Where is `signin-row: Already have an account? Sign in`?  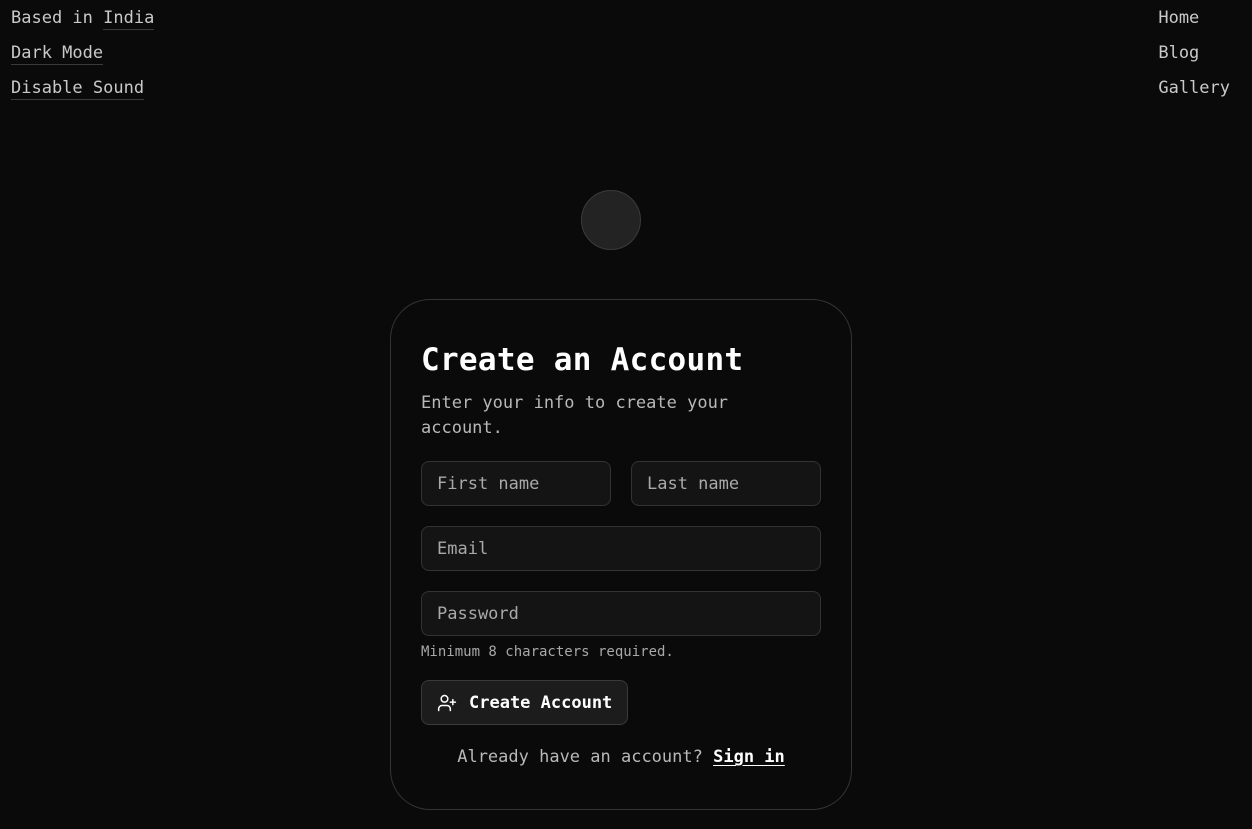 signin-row: Already have an account? Sign in is located at coordinates (621, 757).